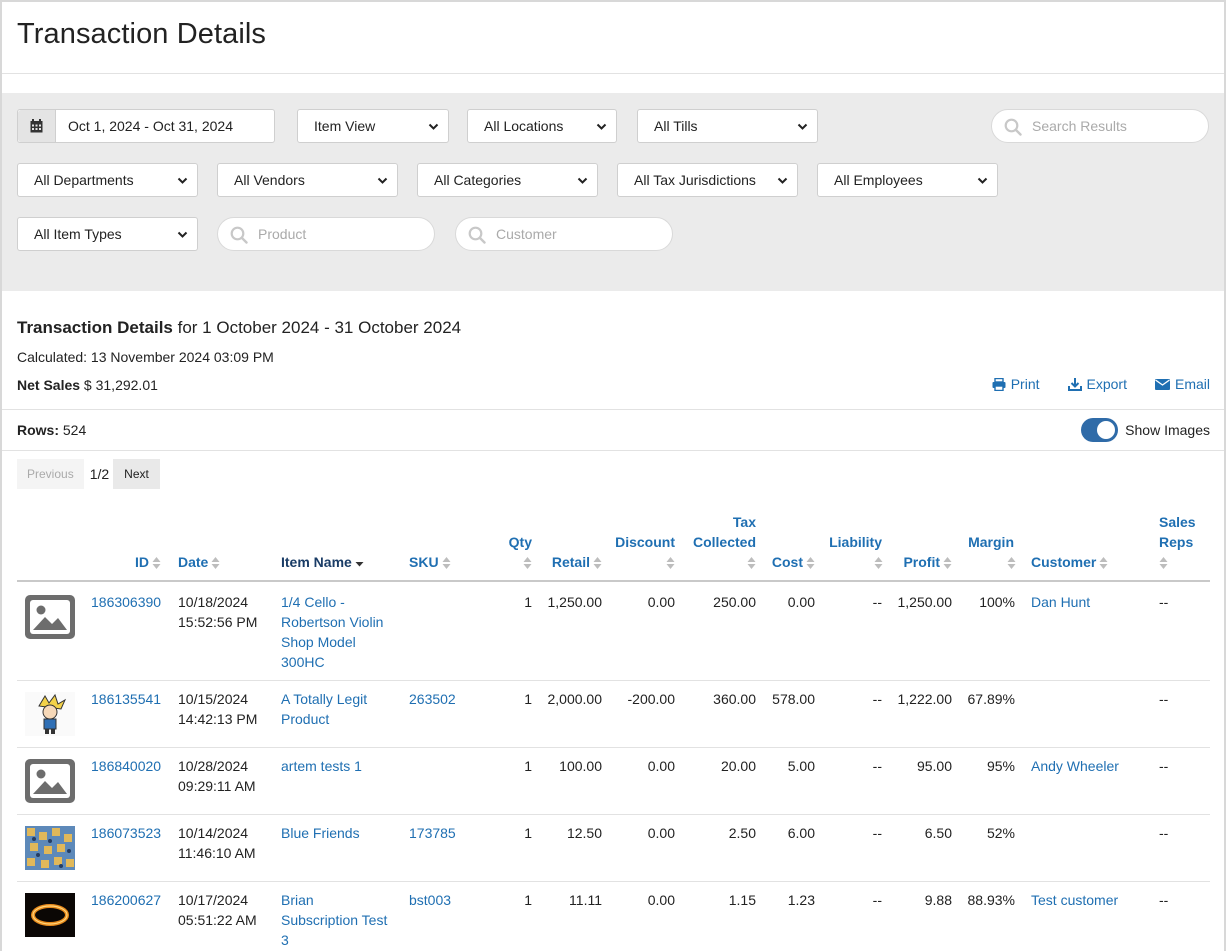  Describe the element at coordinates (318, 642) in the screenshot. I see `item-name-line: Shop Model` at that location.